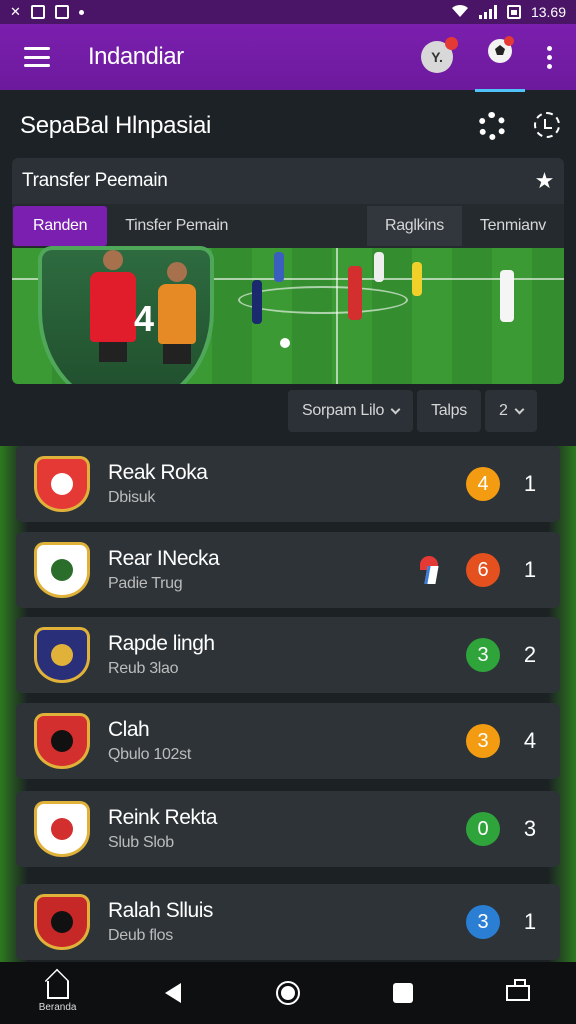 This screenshot has height=1024, width=576. Describe the element at coordinates (510, 411) in the screenshot. I see `page-dropdown: 2` at that location.